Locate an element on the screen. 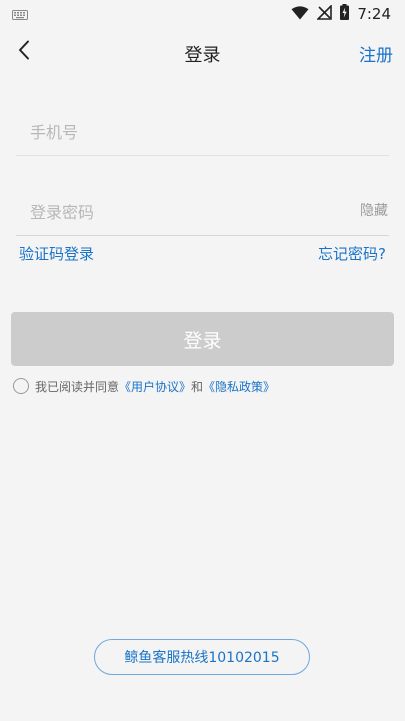 The height and width of the screenshot is (721, 405). chevron-left-icon is located at coordinates (24, 52).